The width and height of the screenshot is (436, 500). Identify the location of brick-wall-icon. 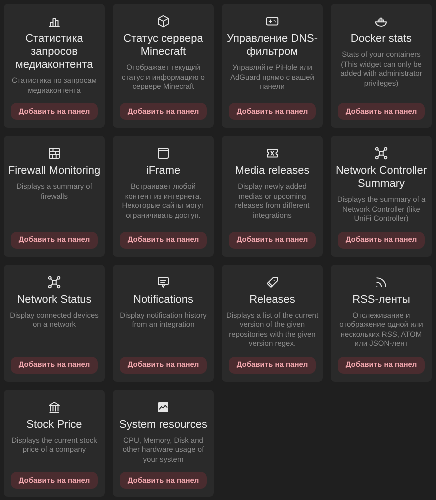
(54, 153).